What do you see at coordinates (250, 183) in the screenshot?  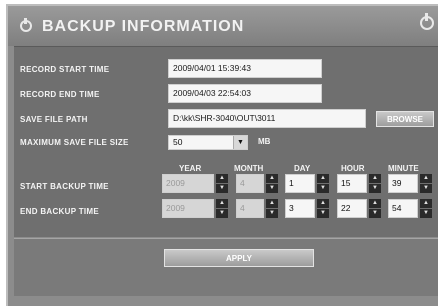 I see `start-month-field: 4` at bounding box center [250, 183].